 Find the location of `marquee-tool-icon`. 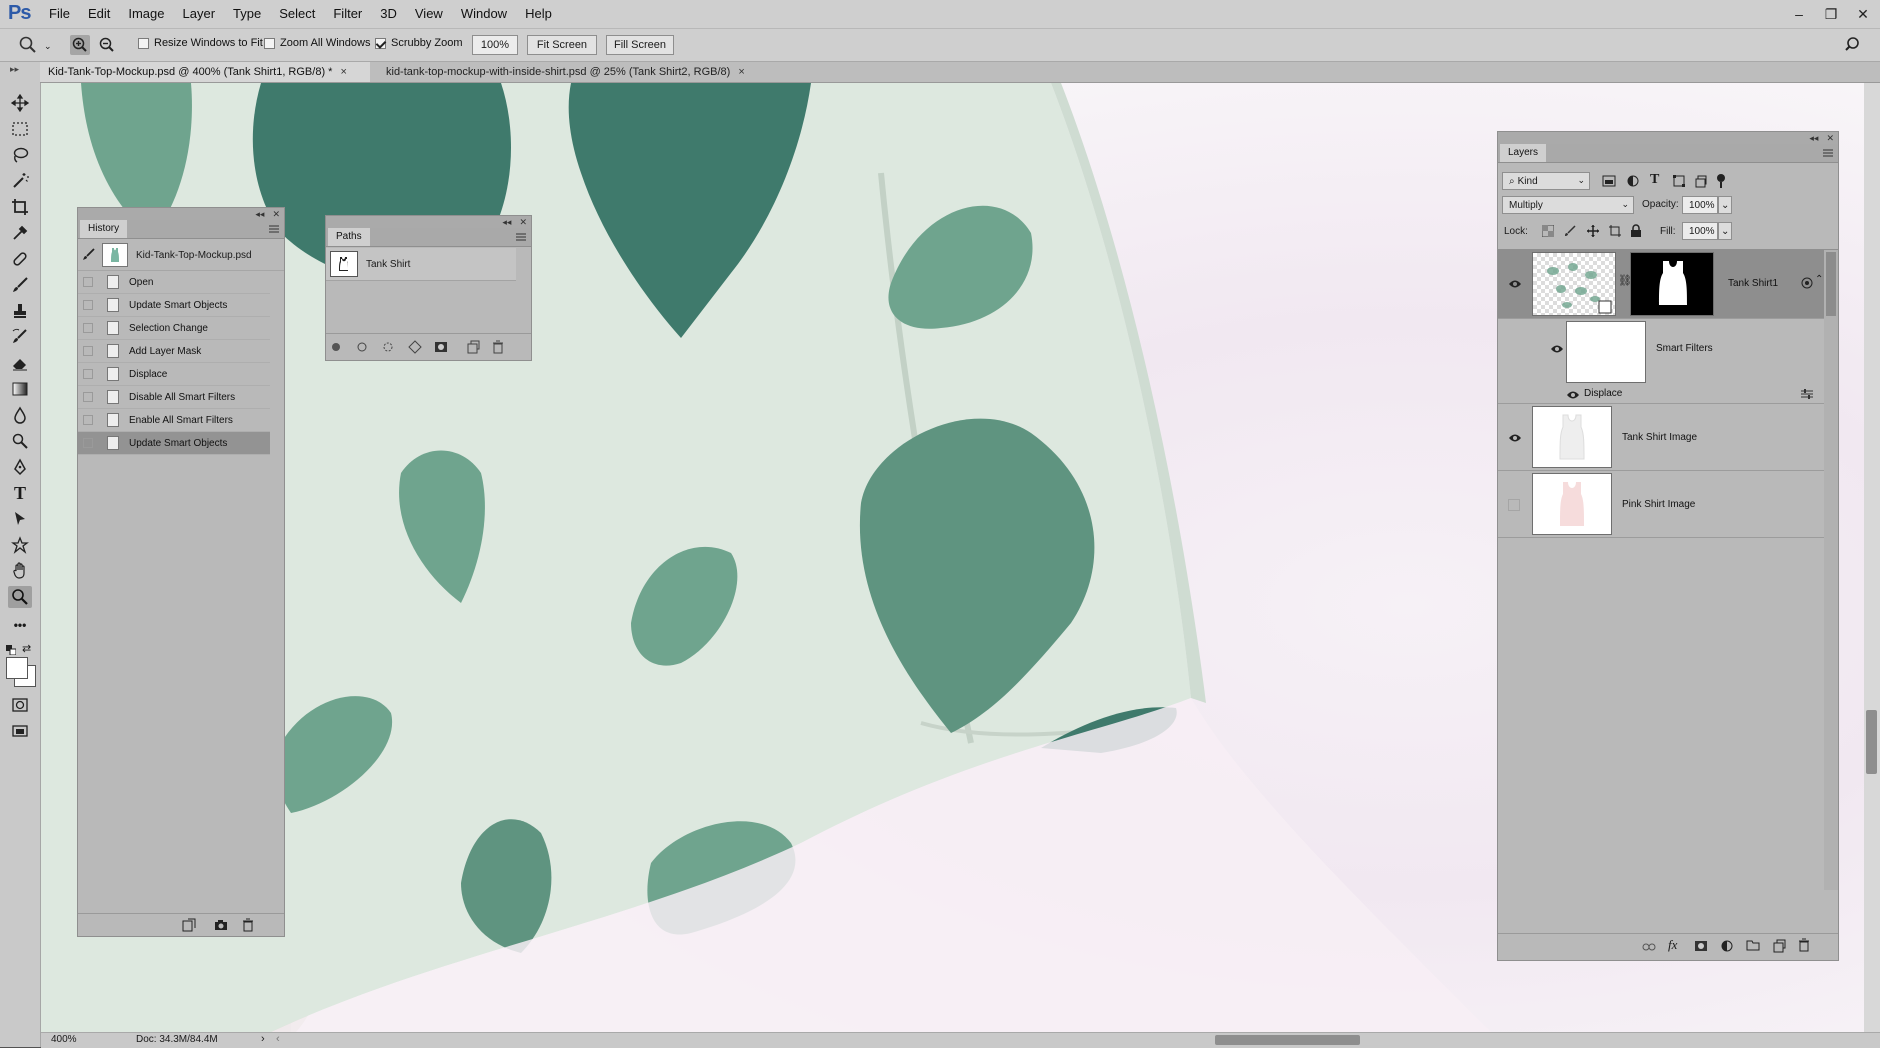

marquee-tool-icon is located at coordinates (20, 129).